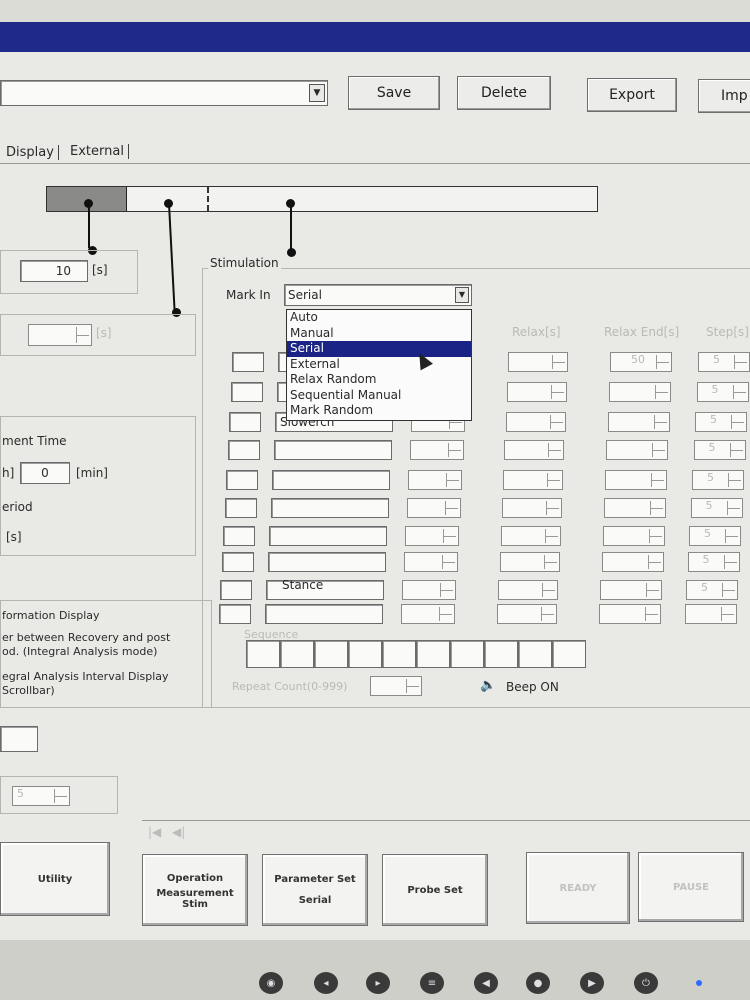 The width and height of the screenshot is (750, 1000). I want to click on ready-button: READY, so click(578, 888).